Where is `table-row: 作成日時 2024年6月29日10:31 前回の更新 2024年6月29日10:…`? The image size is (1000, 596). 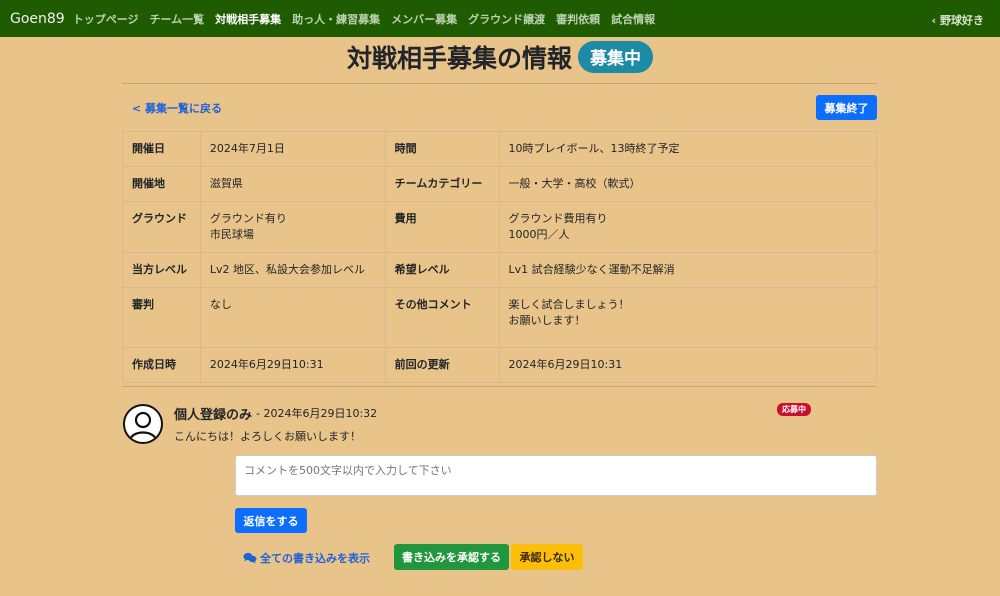 table-row: 作成日時 2024年6月29日10:31 前回の更新 2024年6月29日10:… is located at coordinates (500, 365).